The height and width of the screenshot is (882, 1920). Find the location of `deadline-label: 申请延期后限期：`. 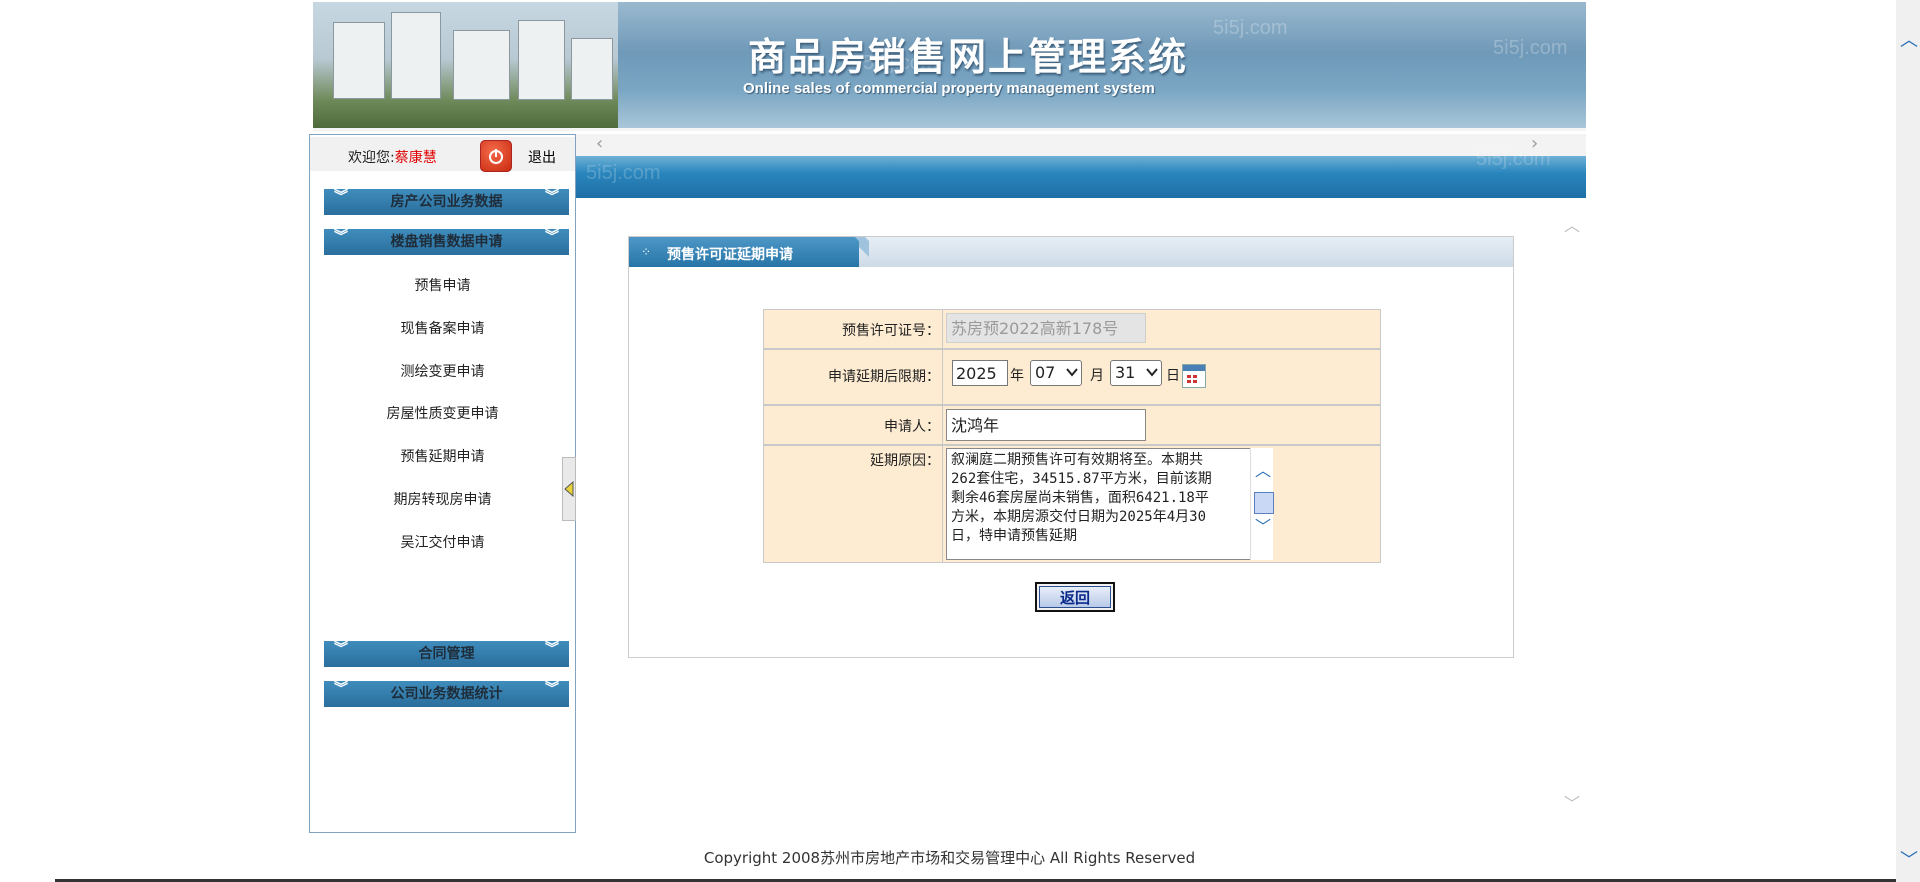

deadline-label: 申请延期后限期： is located at coordinates (884, 377).